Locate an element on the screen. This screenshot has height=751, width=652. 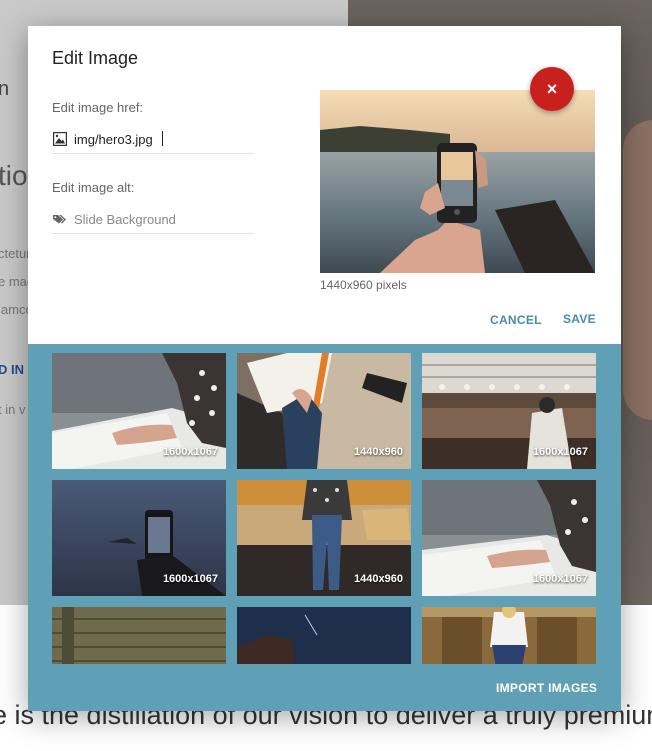
tags-icon is located at coordinates (59, 219).